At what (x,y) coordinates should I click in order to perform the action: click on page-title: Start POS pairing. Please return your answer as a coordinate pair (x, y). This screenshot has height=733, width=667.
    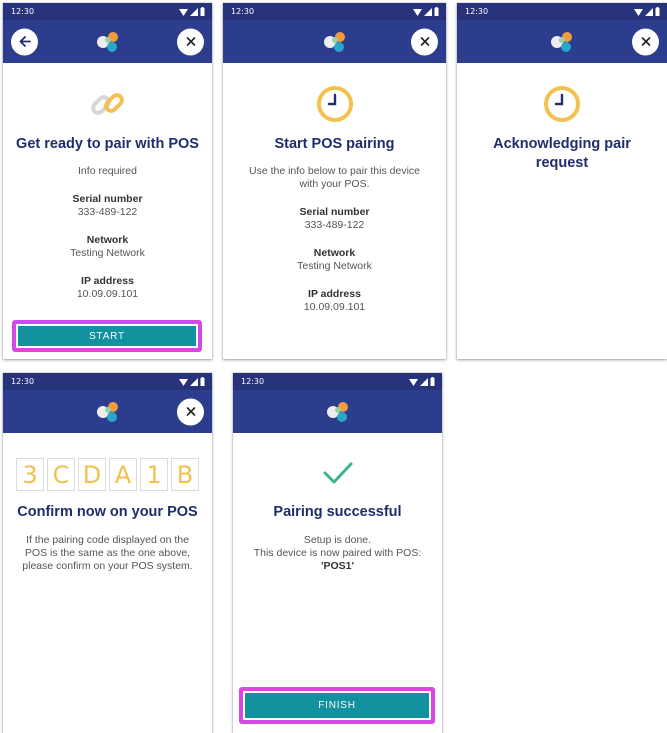
    Looking at the image, I should click on (334, 144).